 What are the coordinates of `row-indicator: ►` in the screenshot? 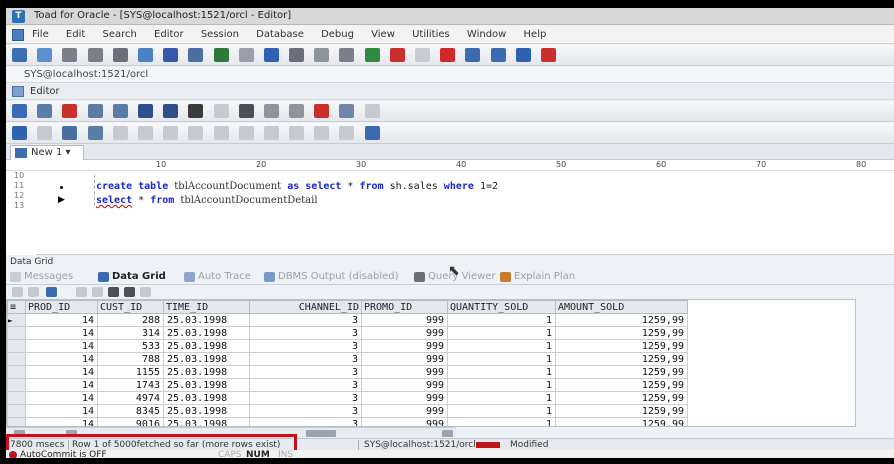 It's located at (16, 320).